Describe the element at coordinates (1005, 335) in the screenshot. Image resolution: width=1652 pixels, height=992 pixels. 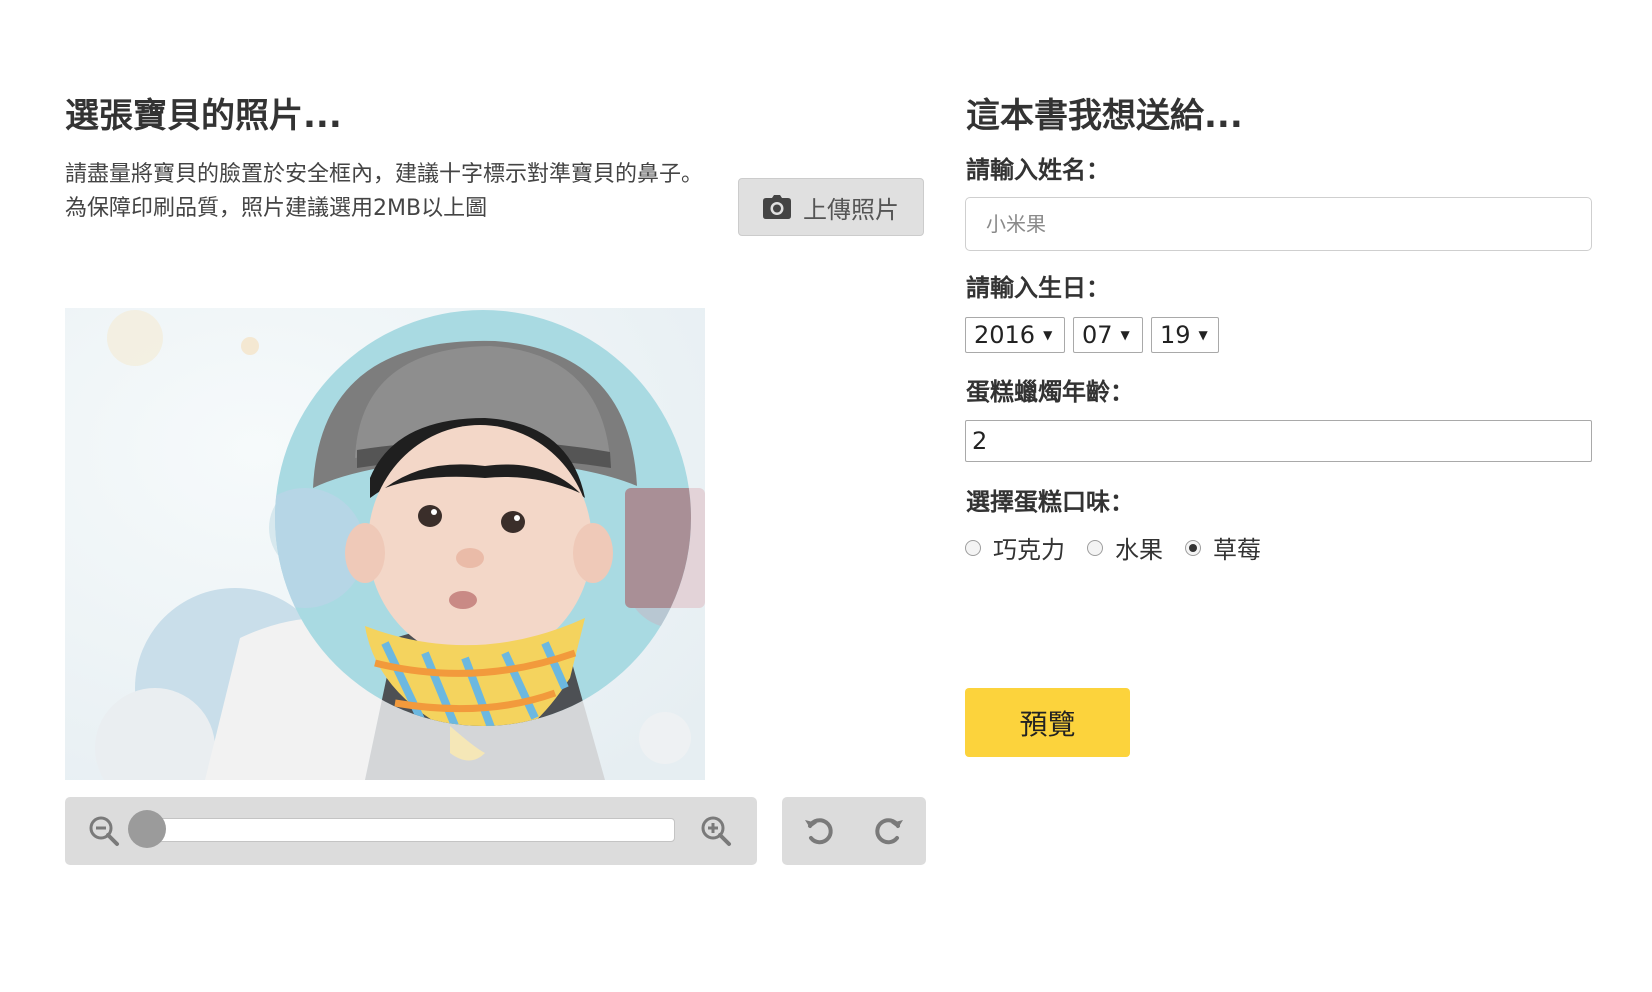
I see `birthday-year-value: 2016` at that location.